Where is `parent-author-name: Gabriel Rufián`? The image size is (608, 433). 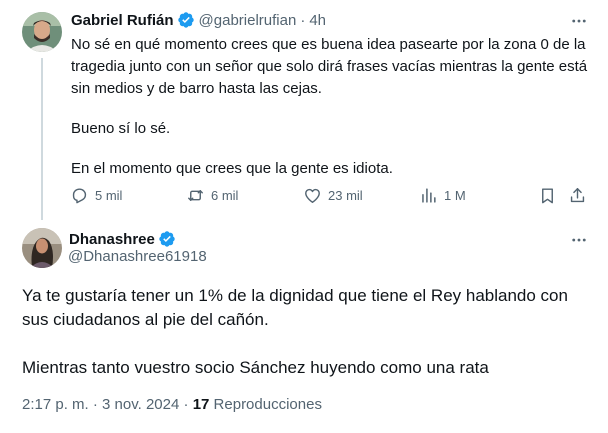 parent-author-name: Gabriel Rufián is located at coordinates (122, 20).